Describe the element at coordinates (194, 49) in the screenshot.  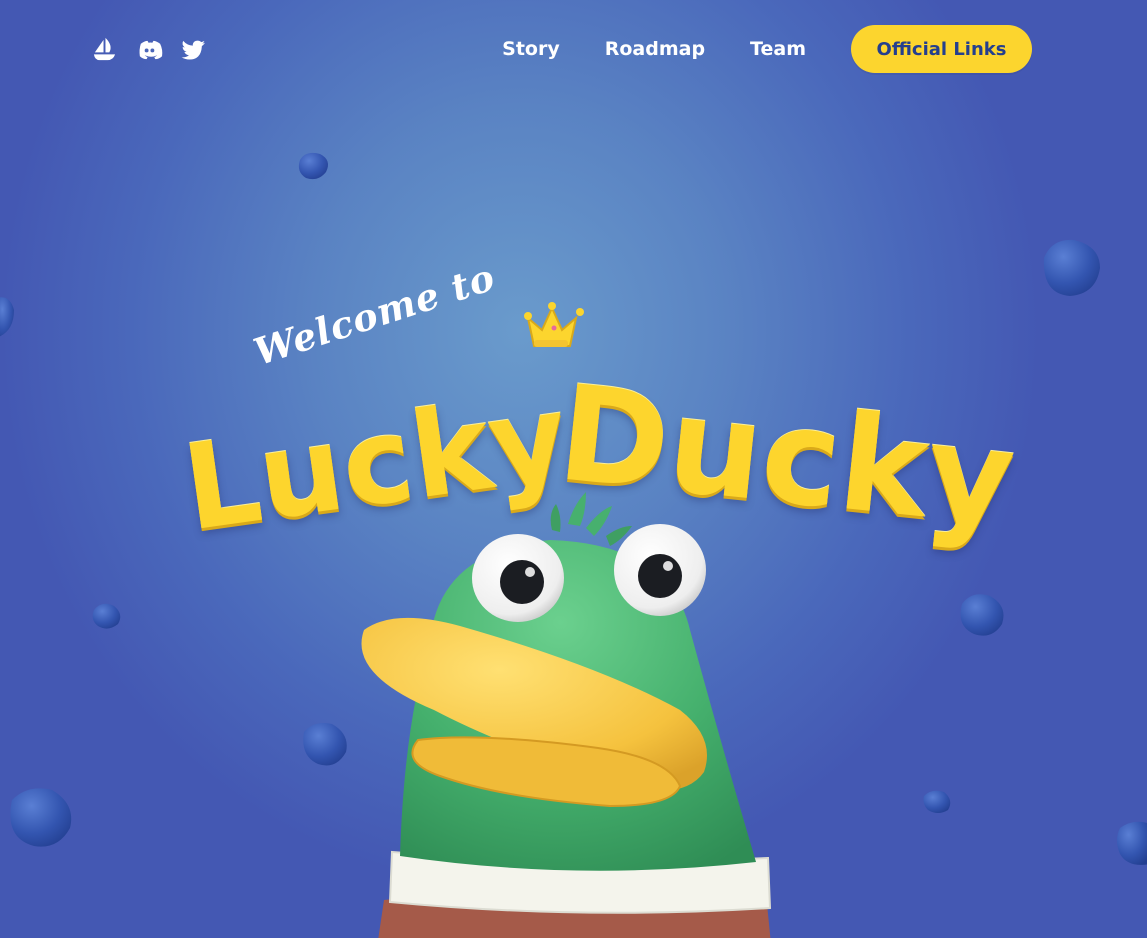
I see `twitter-icon` at that location.